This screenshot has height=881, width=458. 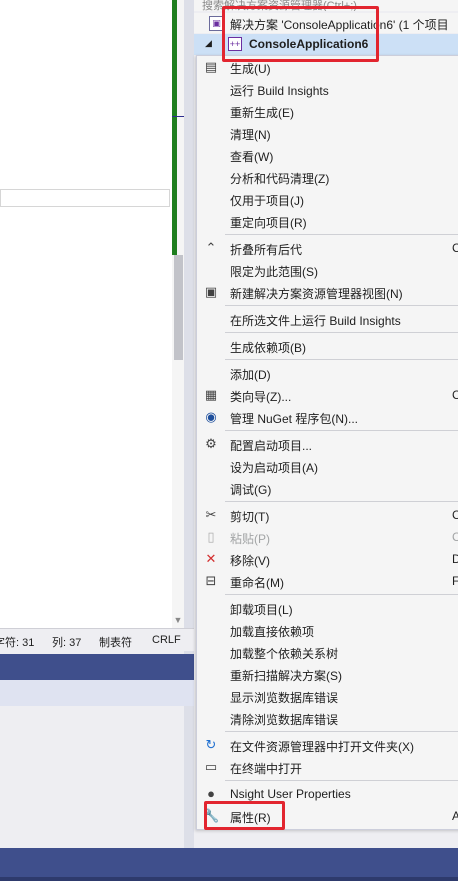 What do you see at coordinates (327, 515) in the screenshot?
I see `menu-item-19: ✂ 剪切(T) C` at bounding box center [327, 515].